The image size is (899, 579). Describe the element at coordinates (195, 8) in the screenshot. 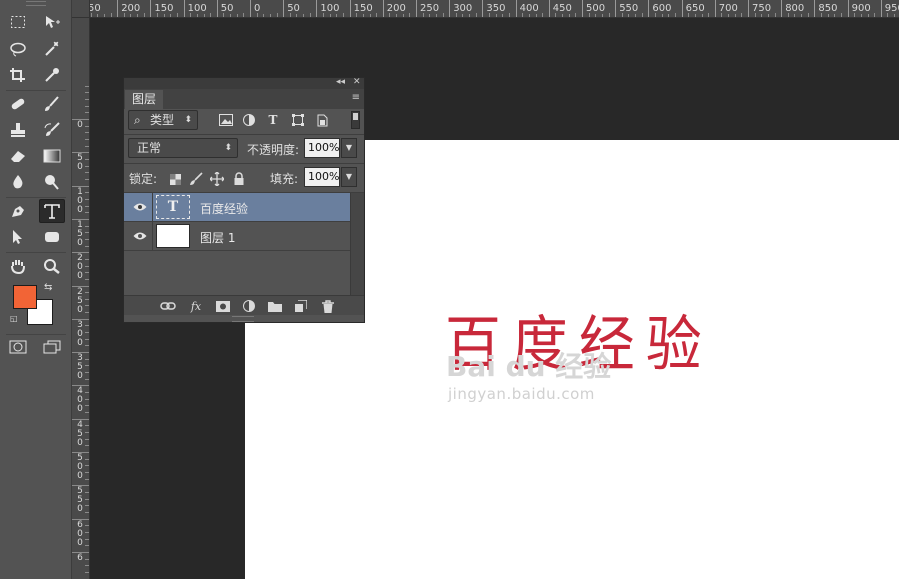

I see `ruler-tick-label: 100` at that location.